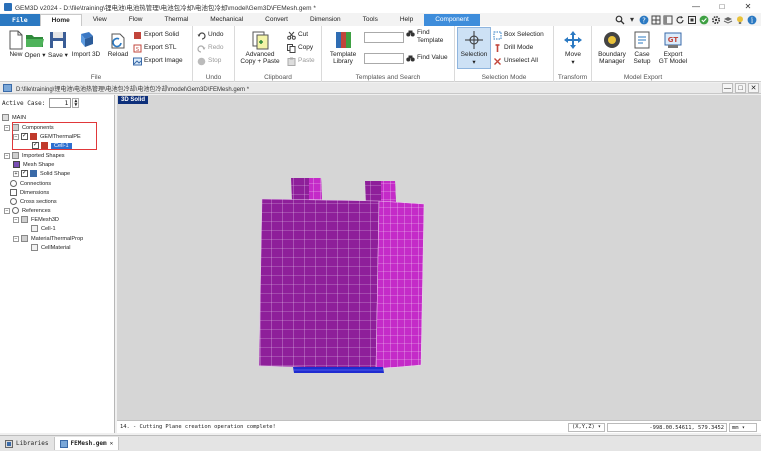  What do you see at coordinates (406, 20) in the screenshot?
I see `tab-help: Help` at bounding box center [406, 20].